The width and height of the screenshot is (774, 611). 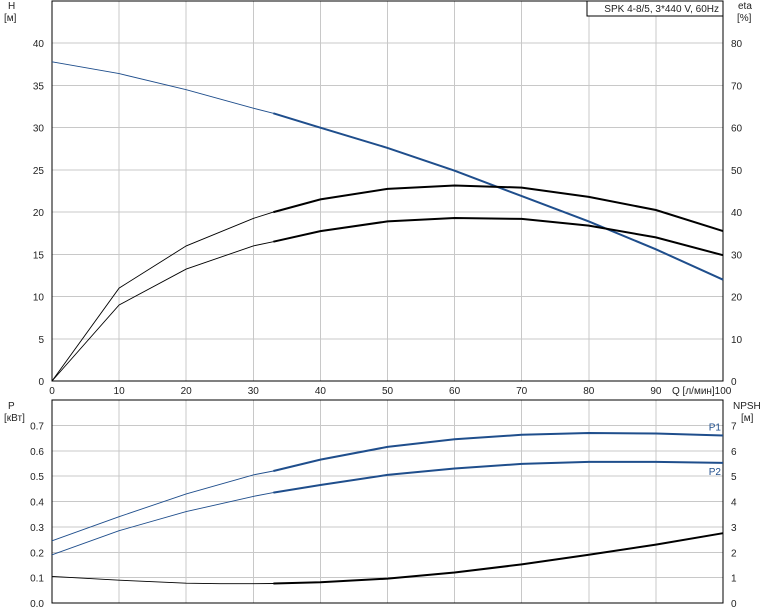 I want to click on x-tick-label: 10, so click(x=120, y=391).